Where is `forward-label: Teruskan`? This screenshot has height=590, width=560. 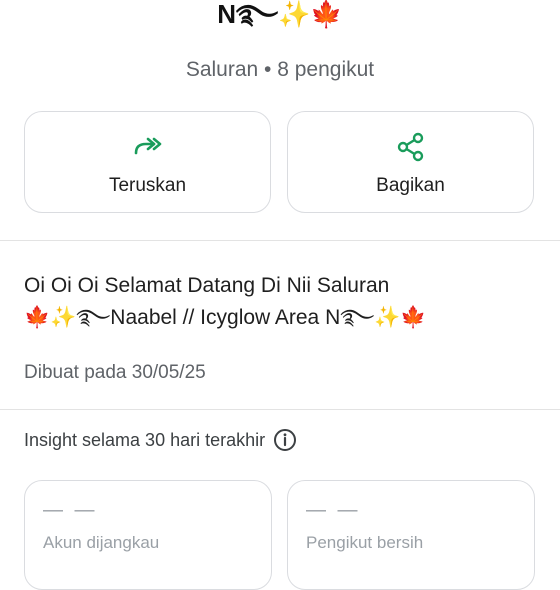 forward-label: Teruskan is located at coordinates (147, 185).